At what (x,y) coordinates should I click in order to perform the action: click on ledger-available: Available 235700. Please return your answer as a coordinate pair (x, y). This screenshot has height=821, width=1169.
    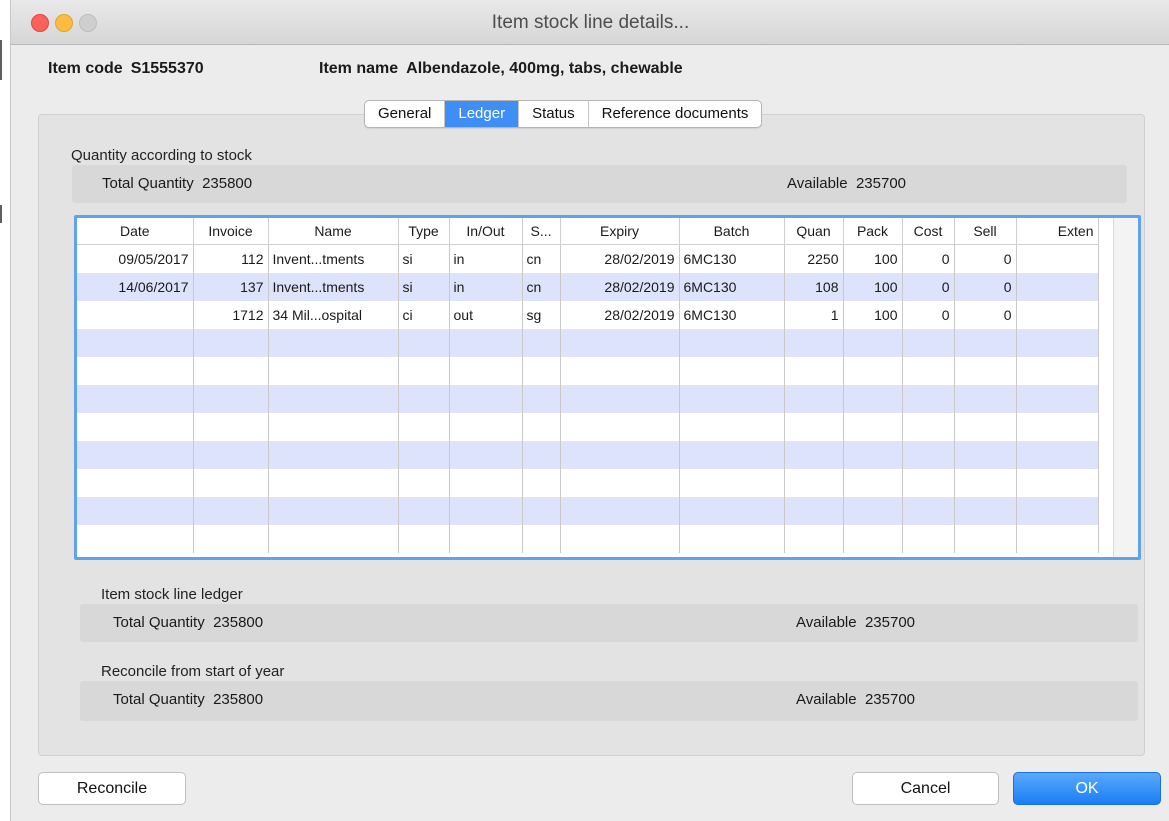
    Looking at the image, I should click on (855, 622).